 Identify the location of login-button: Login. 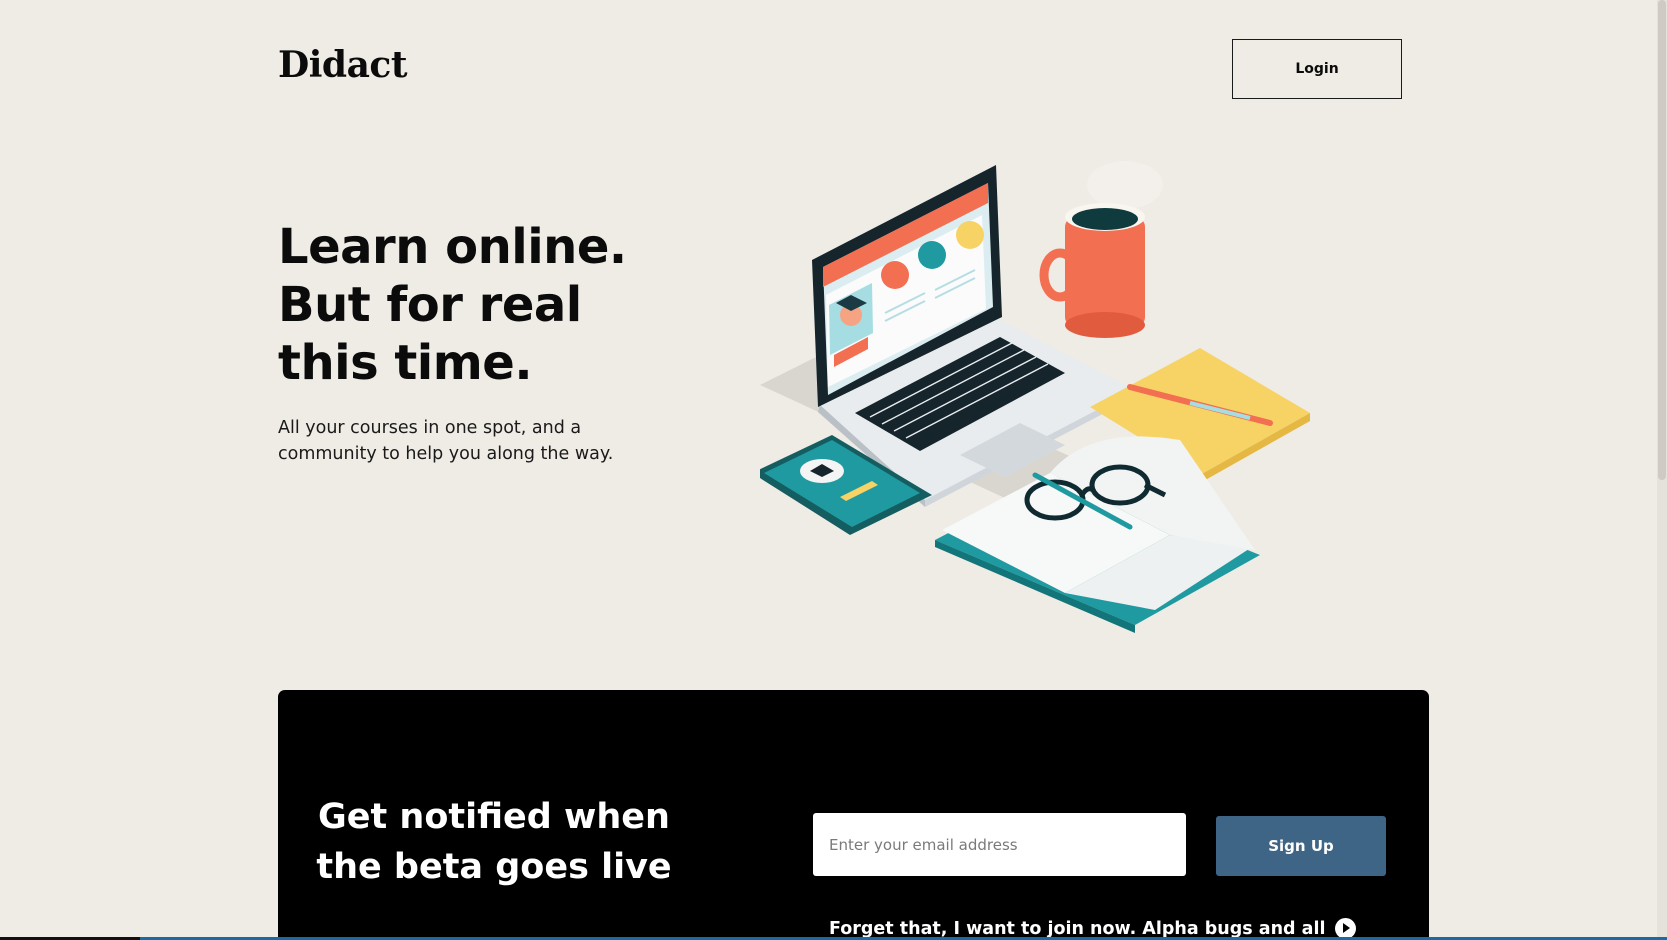
(1317, 69).